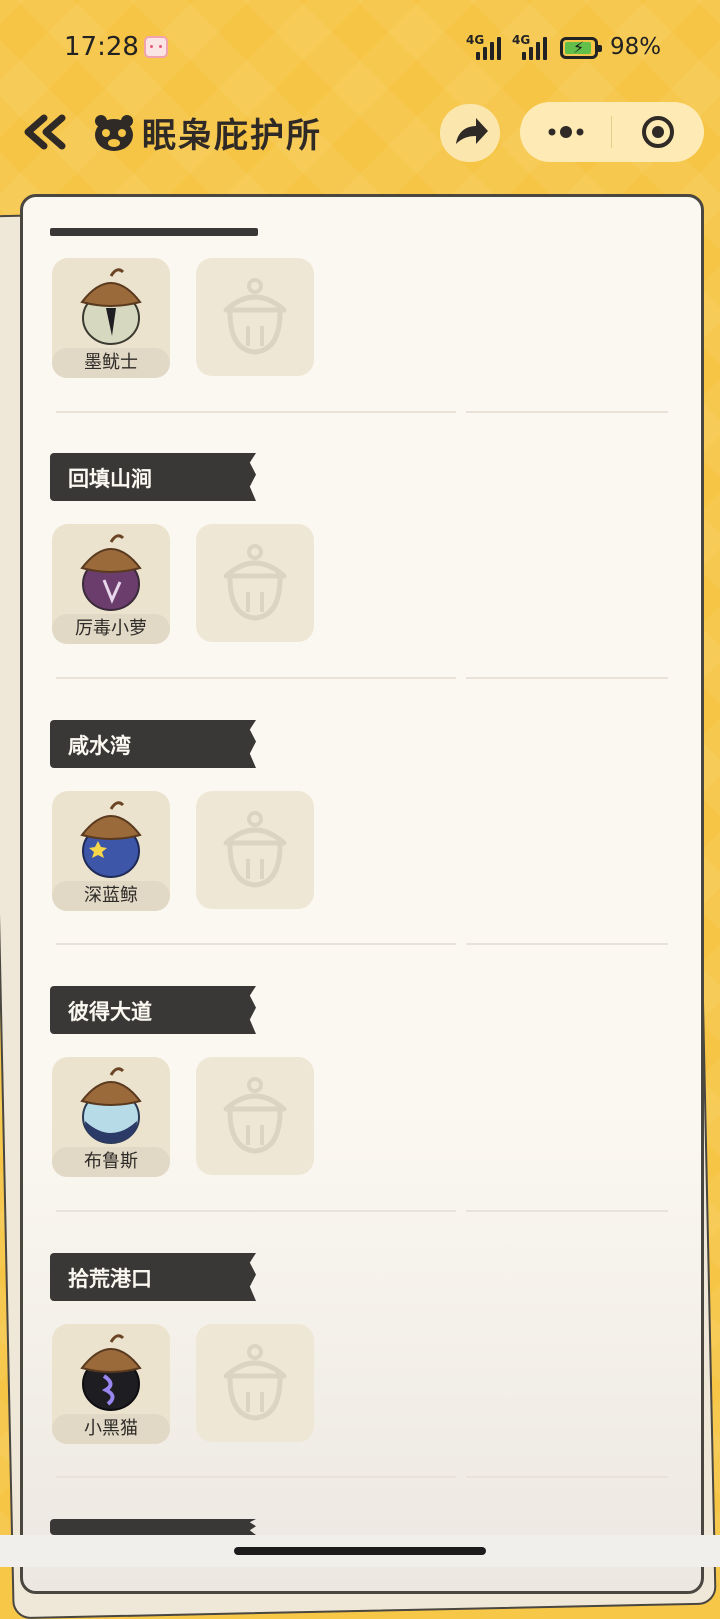 This screenshot has width=720, height=1619. I want to click on battery-percent: 98%, so click(636, 47).